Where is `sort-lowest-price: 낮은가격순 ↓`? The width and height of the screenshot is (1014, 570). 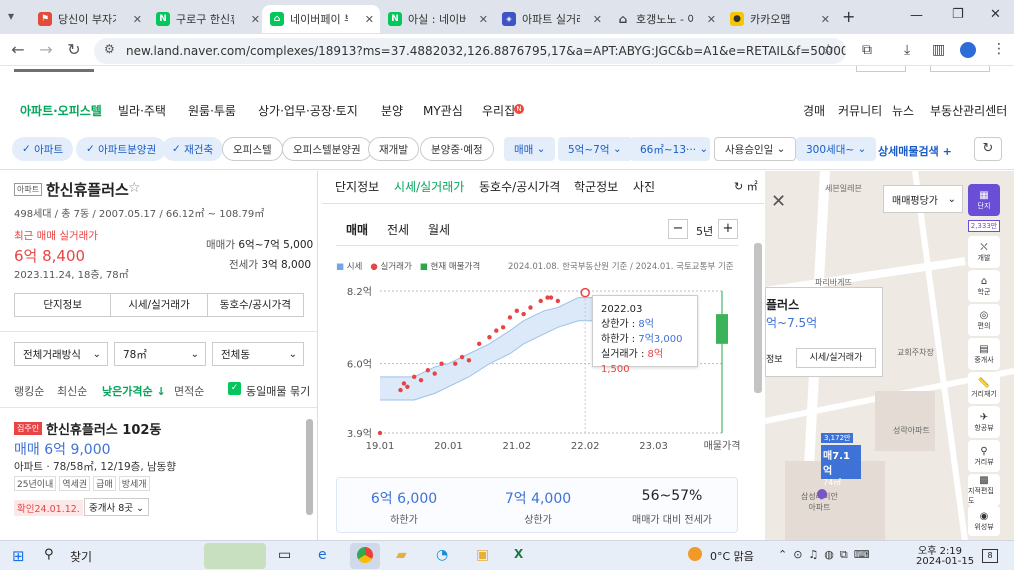 sort-lowest-price: 낮은가격순 ↓ is located at coordinates (134, 391).